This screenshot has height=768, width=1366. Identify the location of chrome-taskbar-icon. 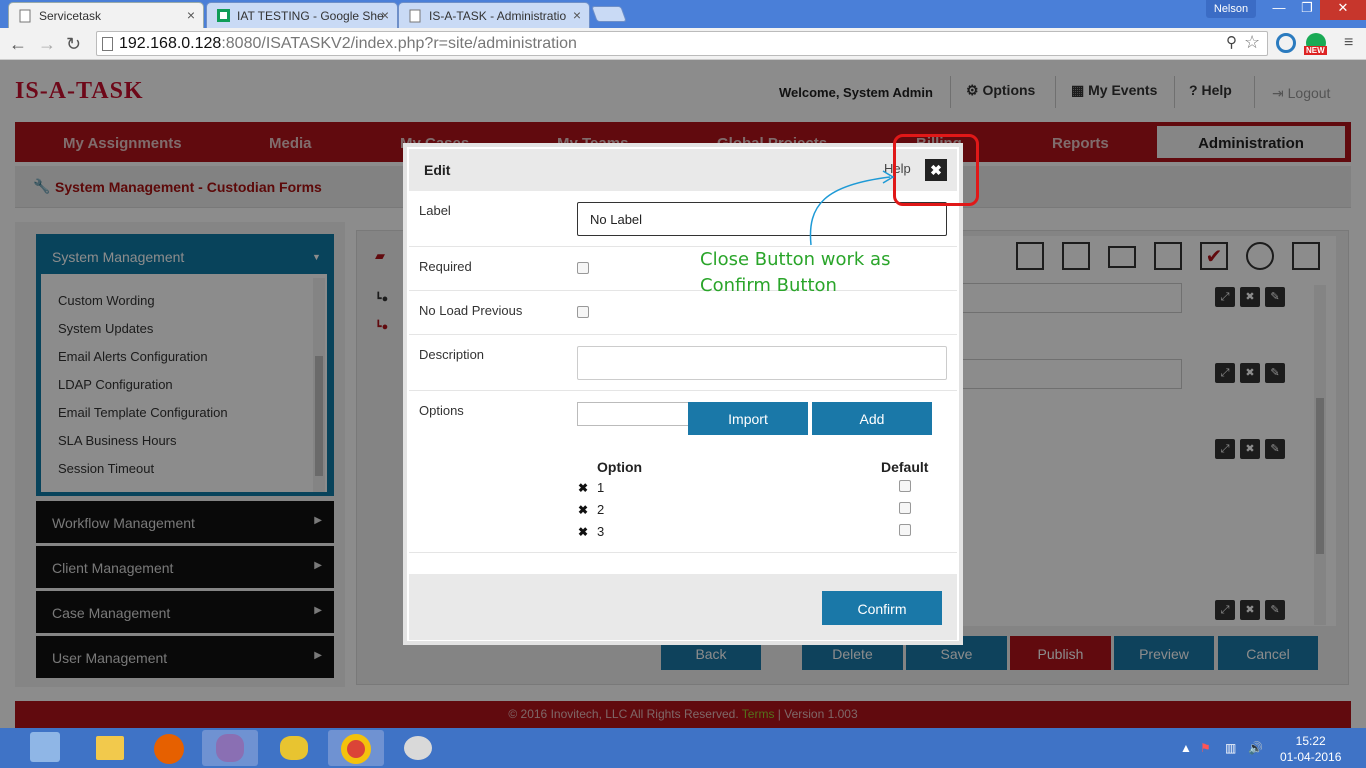
(356, 748).